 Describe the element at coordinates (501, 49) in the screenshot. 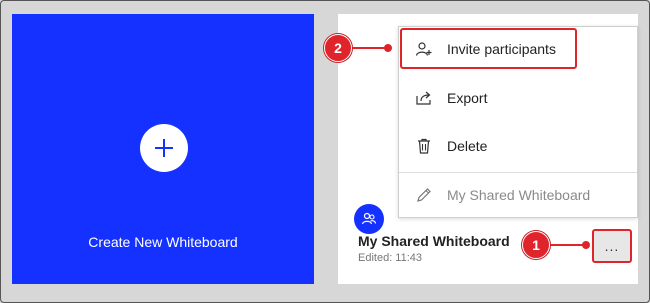

I see `menu-label-invite: Invite participants` at that location.